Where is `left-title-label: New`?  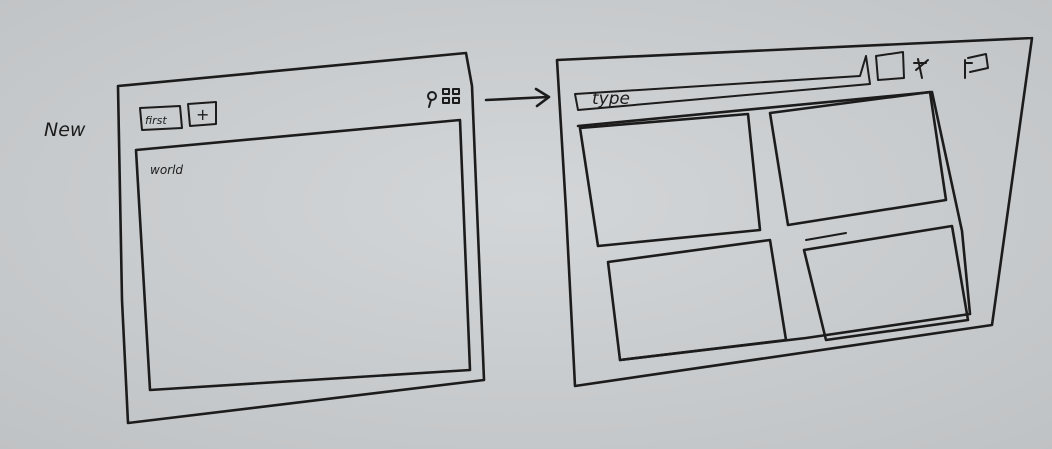 left-title-label: New is located at coordinates (65, 130).